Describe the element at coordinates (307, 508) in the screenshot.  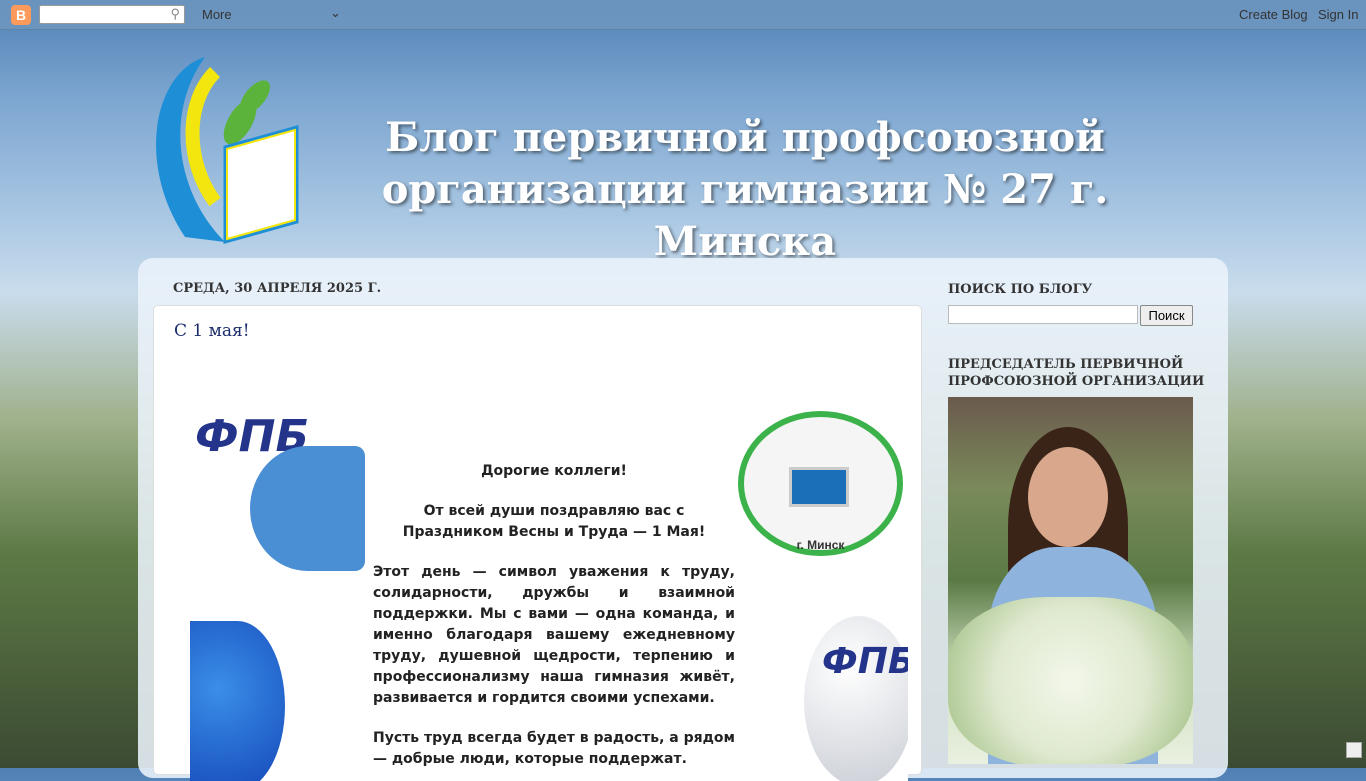
I see `union-logo-small` at that location.